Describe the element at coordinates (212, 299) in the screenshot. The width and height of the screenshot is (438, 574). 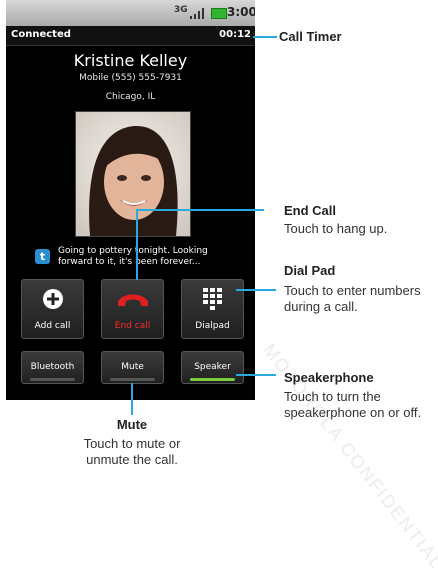
I see `dialpad-icon` at that location.